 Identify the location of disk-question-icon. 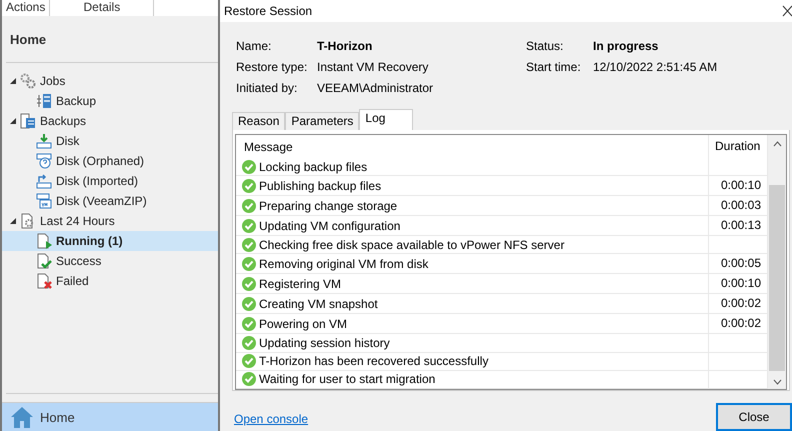
(44, 161).